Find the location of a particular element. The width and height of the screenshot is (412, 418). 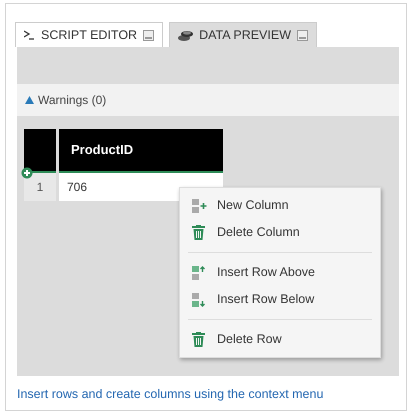

menu-item: Insert Row Below is located at coordinates (280, 299).